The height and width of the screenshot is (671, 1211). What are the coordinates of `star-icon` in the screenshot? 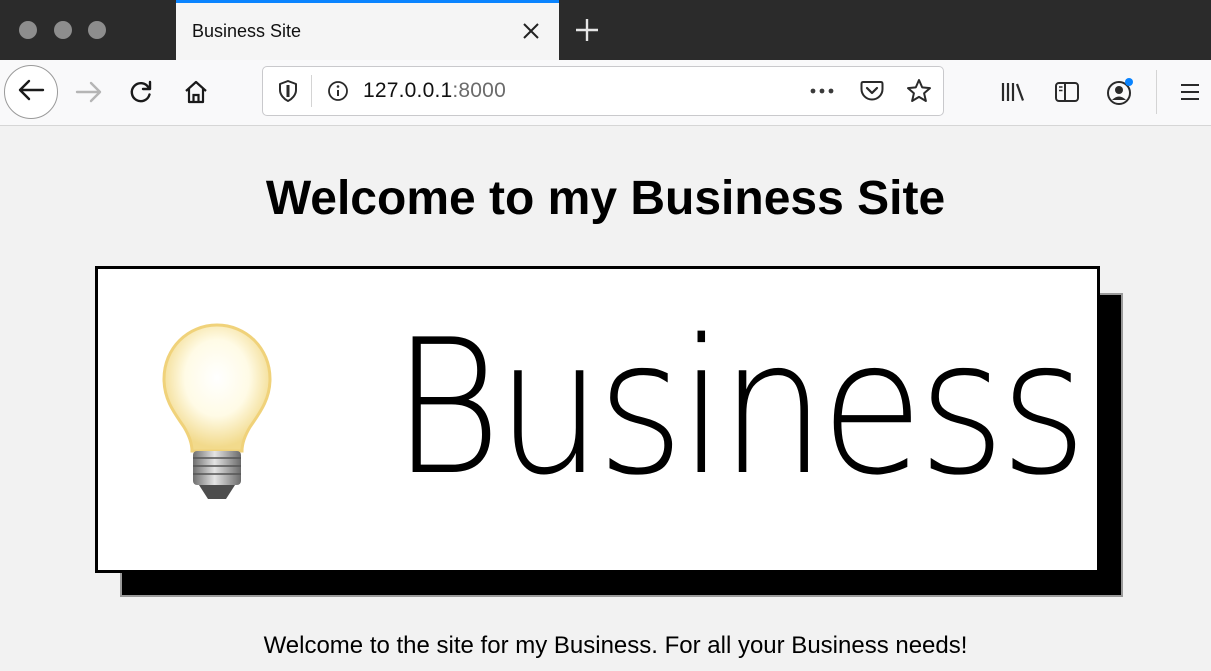 It's located at (919, 91).